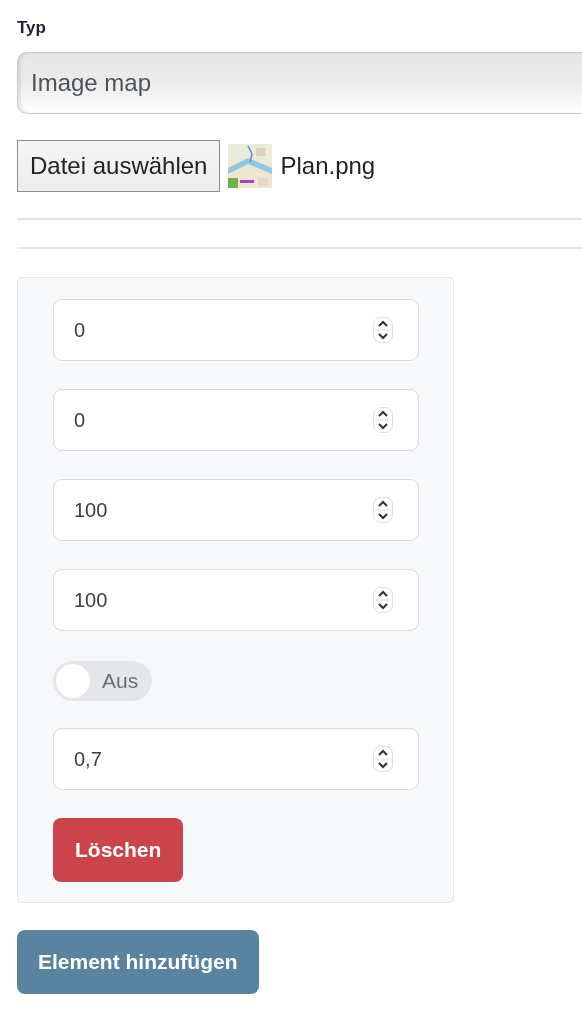 This screenshot has width=582, height=1024. I want to click on file-name: Plan.png, so click(328, 166).